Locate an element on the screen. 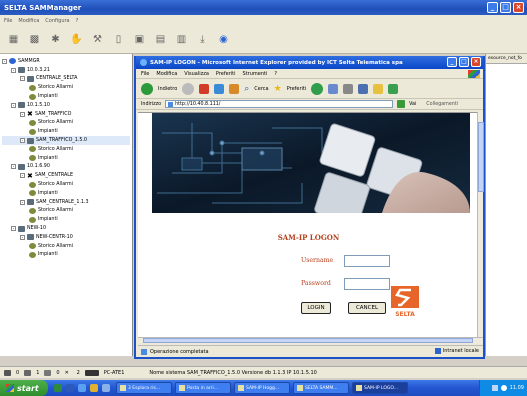 This screenshot has width=527, height=396. layers-add-icon: ▩ is located at coordinates (34, 39).